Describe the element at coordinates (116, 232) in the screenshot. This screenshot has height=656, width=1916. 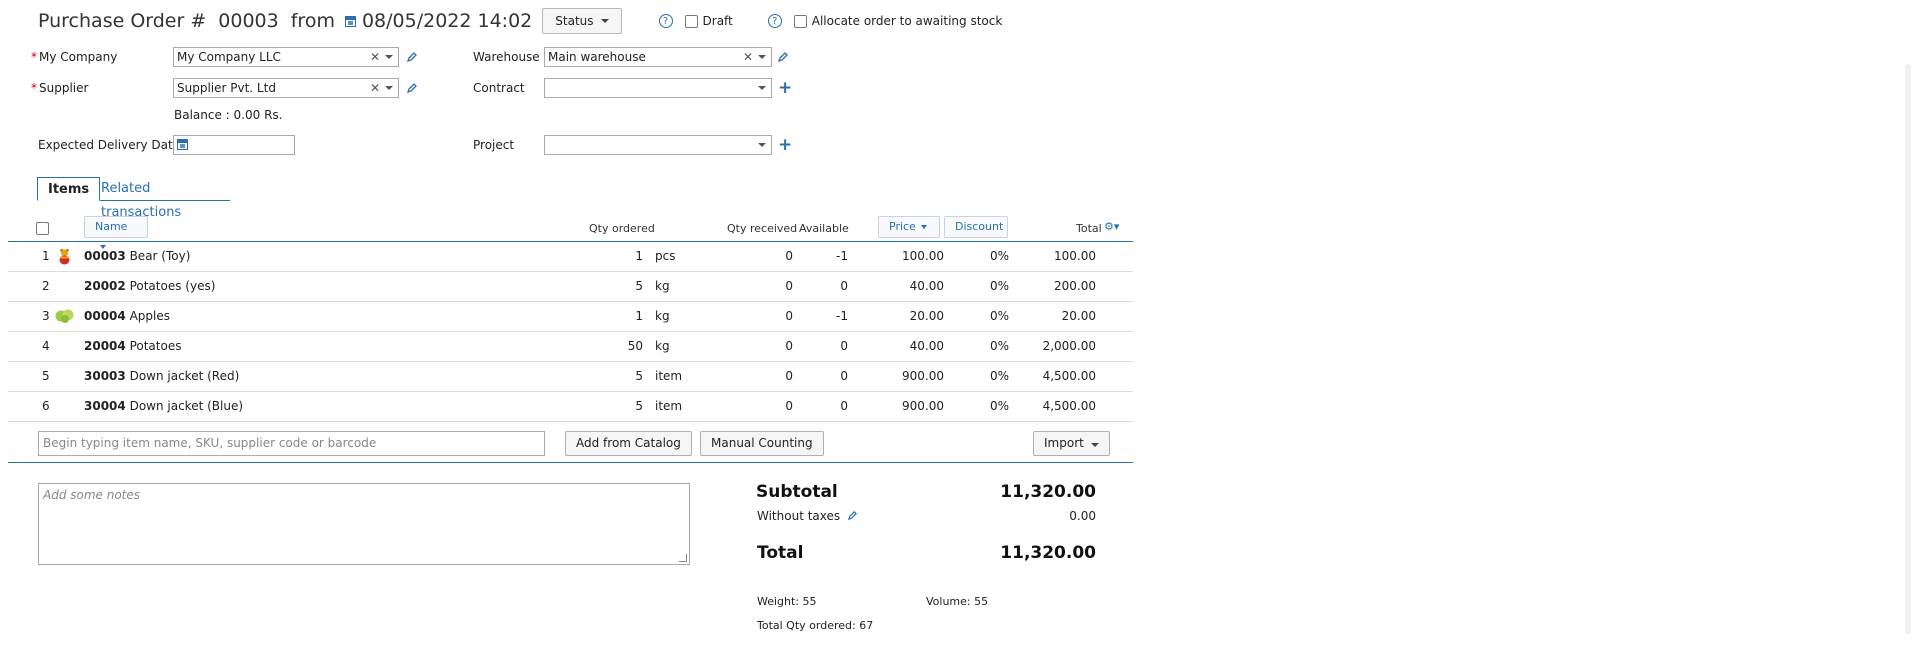
I see `name-column-sort-button: Name` at that location.